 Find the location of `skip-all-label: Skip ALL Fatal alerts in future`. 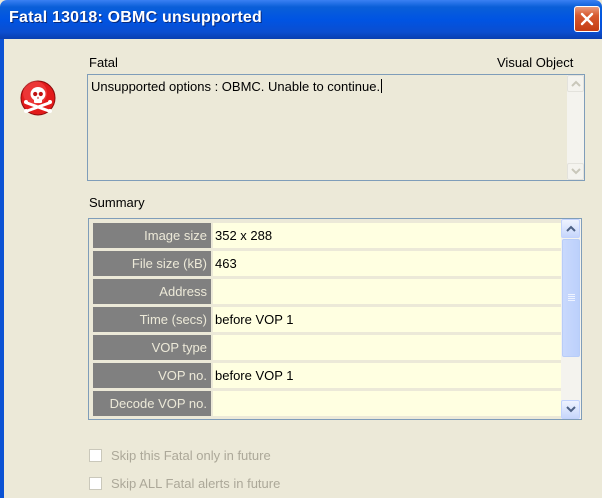

skip-all-label: Skip ALL Fatal alerts in future is located at coordinates (196, 483).